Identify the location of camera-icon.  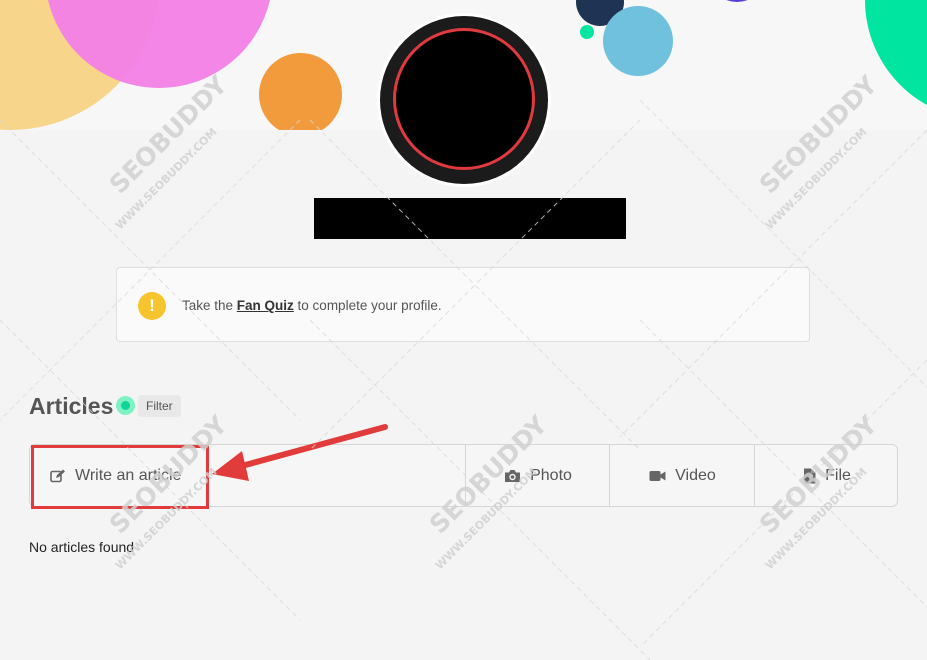
(513, 475).